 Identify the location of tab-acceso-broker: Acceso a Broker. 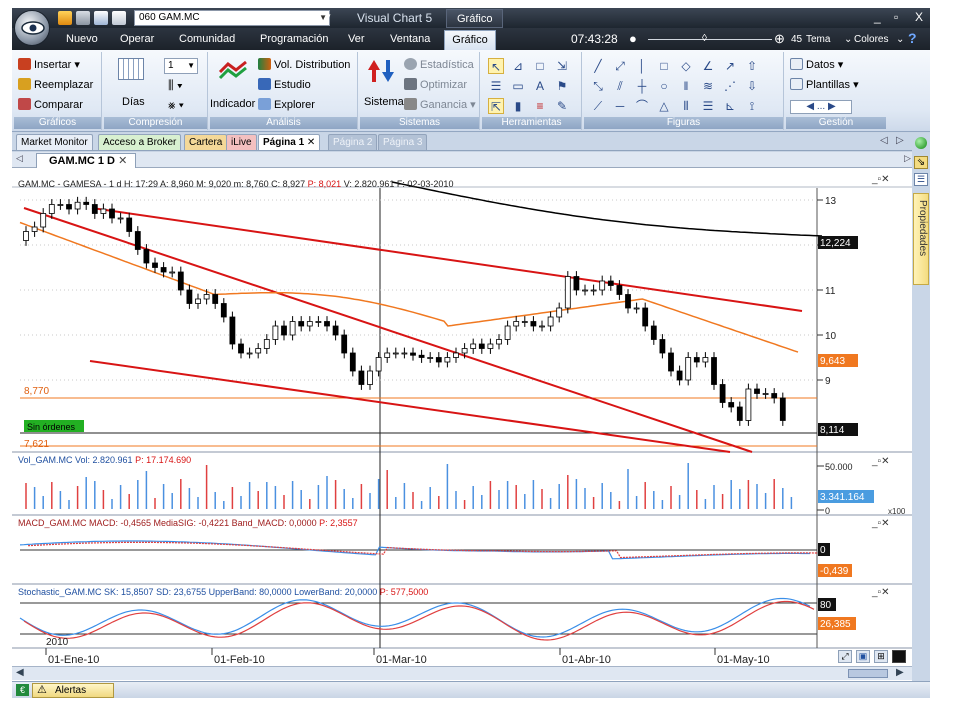
(140, 142).